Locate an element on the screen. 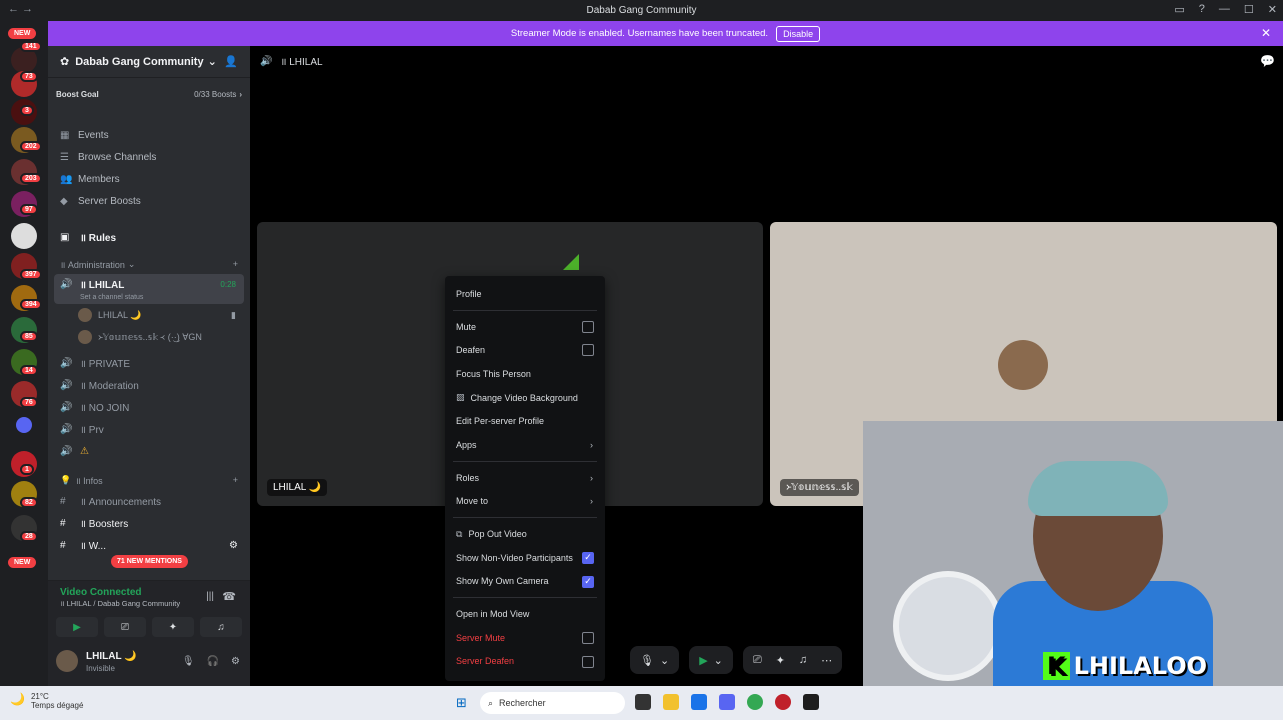  pop-out-icon: ⧉ is located at coordinates (459, 533).